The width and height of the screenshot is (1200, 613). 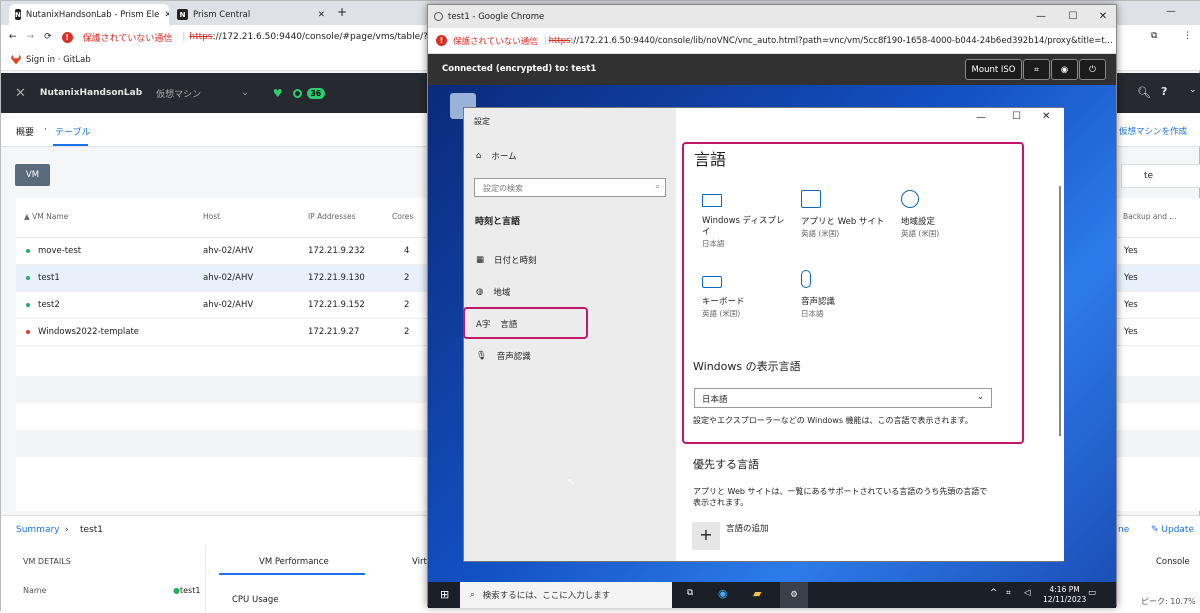 What do you see at coordinates (493, 292) in the screenshot?
I see `sidebar-item-region: ◍ 地域` at bounding box center [493, 292].